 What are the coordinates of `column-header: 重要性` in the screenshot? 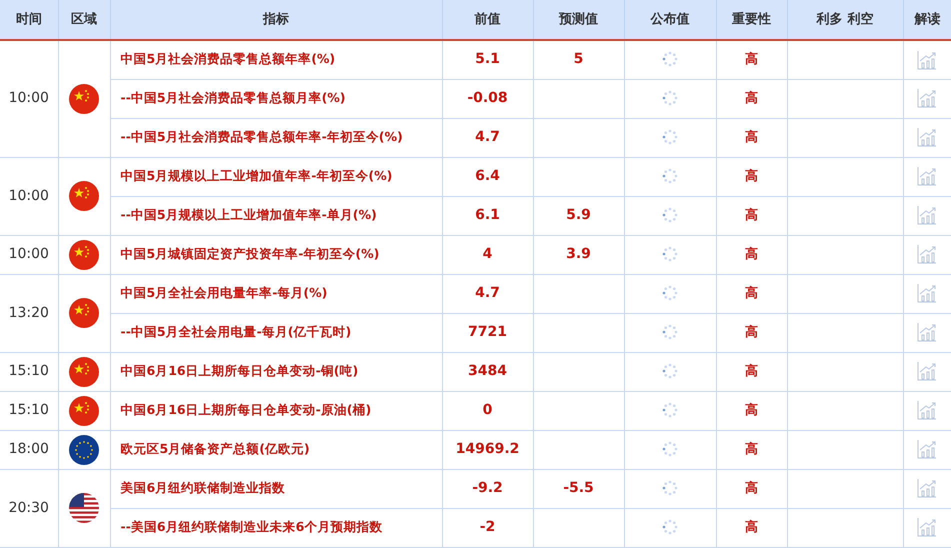 It's located at (751, 19).